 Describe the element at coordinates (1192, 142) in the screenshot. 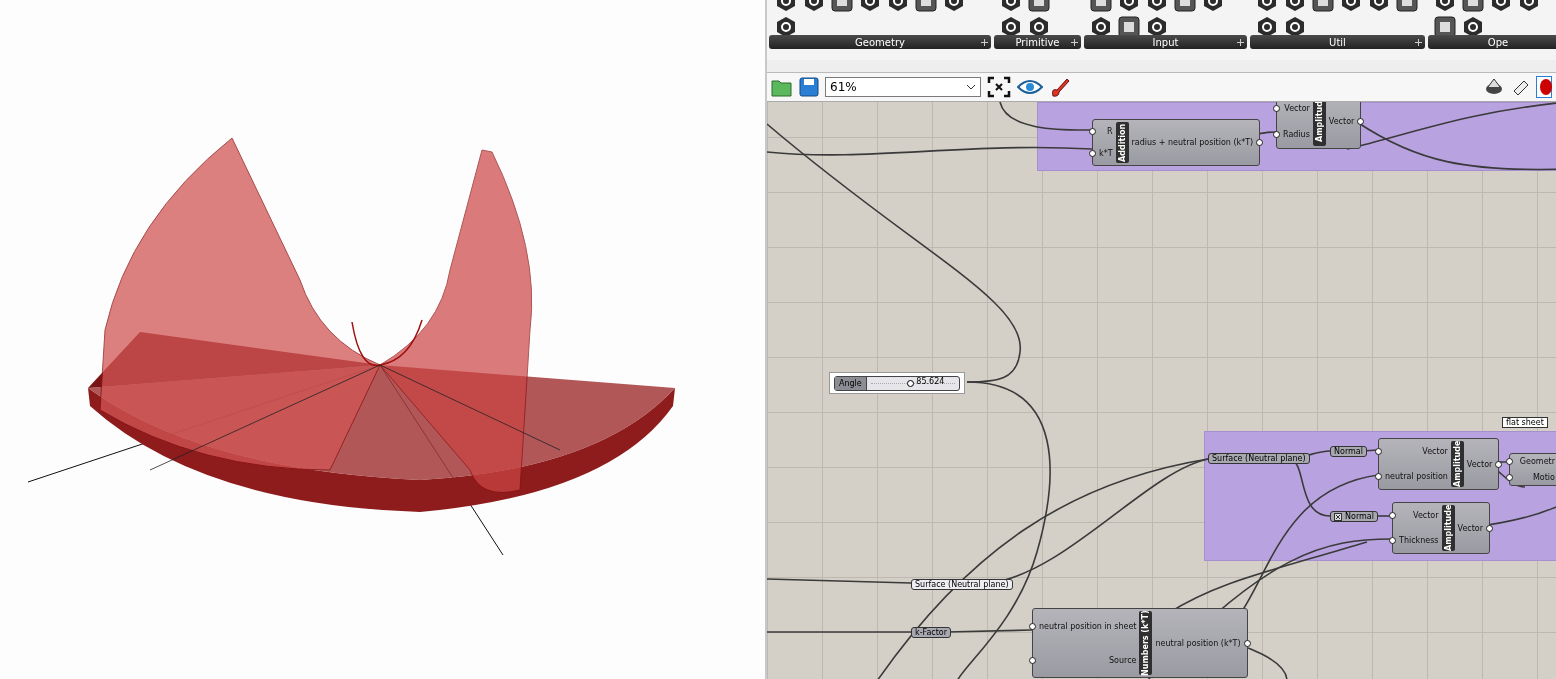

I see `output-label: radius + neutral position (k*T)` at that location.